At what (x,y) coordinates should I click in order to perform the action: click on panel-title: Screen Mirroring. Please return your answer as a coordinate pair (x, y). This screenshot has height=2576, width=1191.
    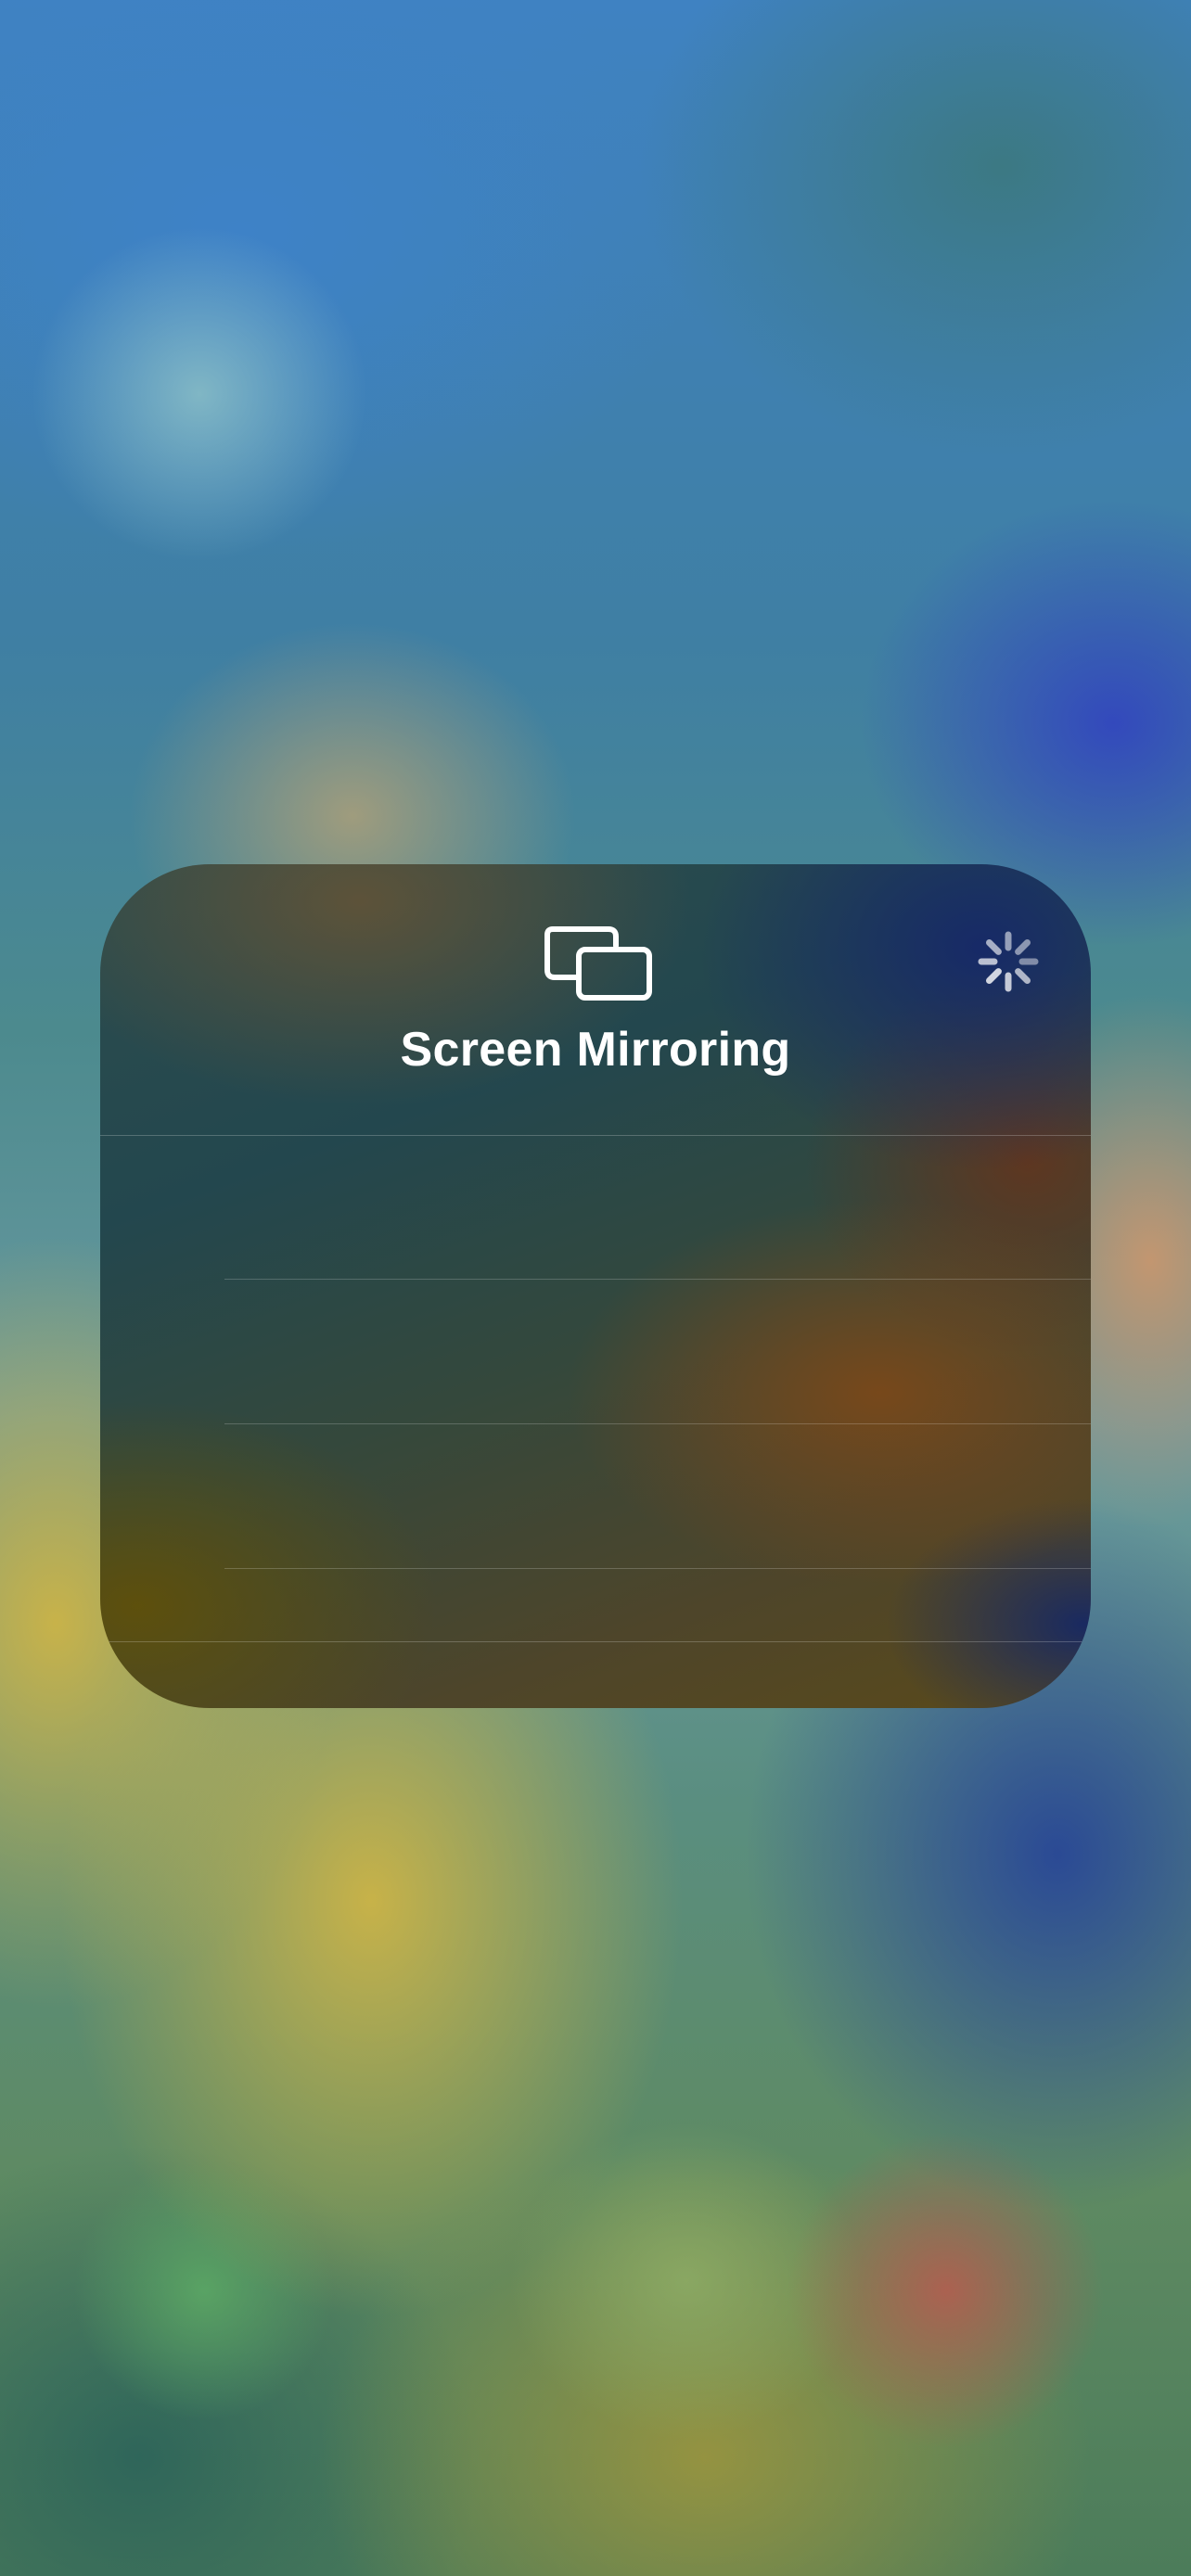
    Looking at the image, I should click on (595, 1050).